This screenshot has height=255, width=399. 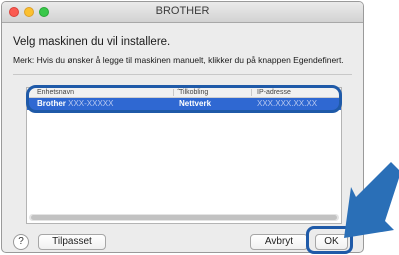 What do you see at coordinates (193, 92) in the screenshot?
I see `column-header-connection: Tilkobling` at bounding box center [193, 92].